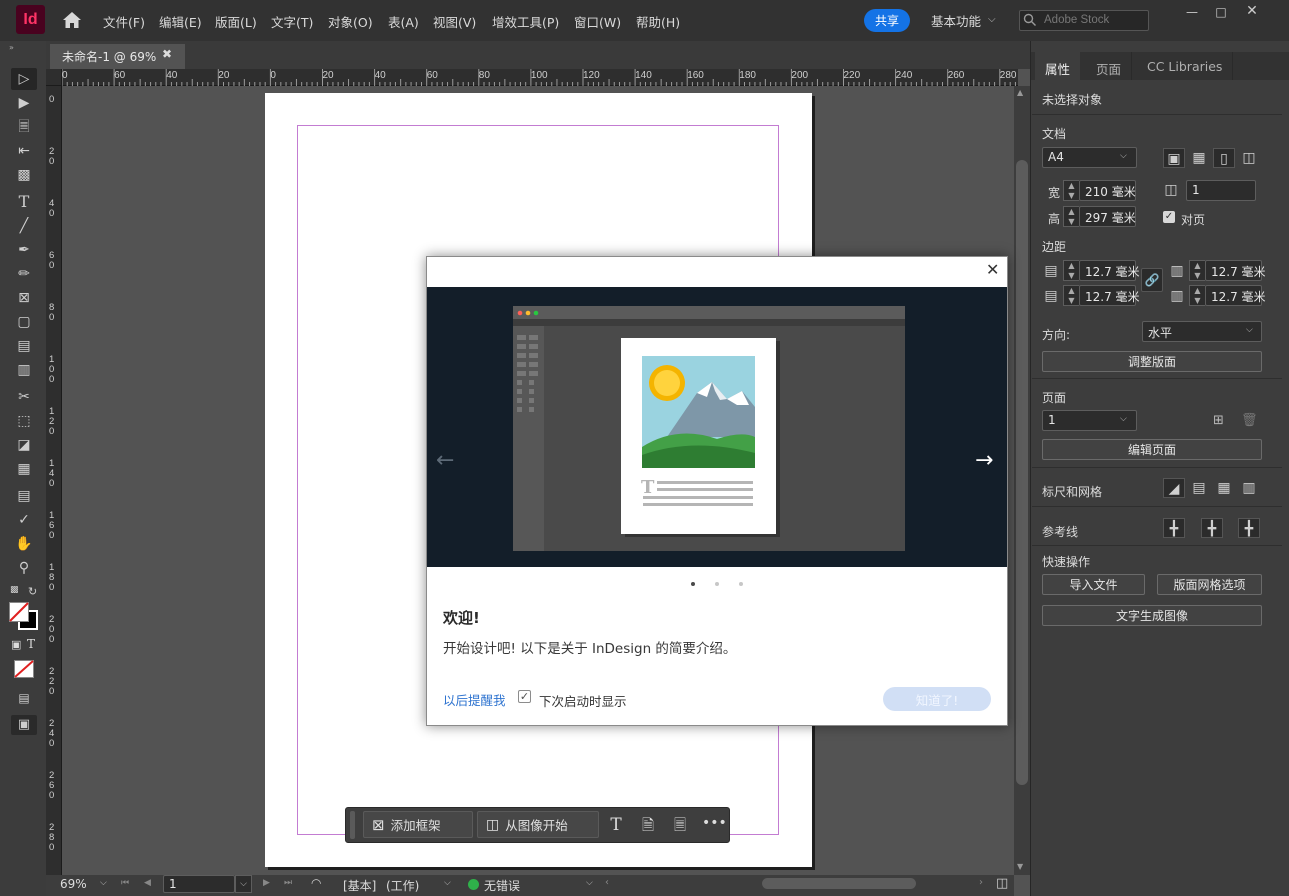  What do you see at coordinates (1169, 217) in the screenshot?
I see `facing-pages-checkbox: ✓` at bounding box center [1169, 217].